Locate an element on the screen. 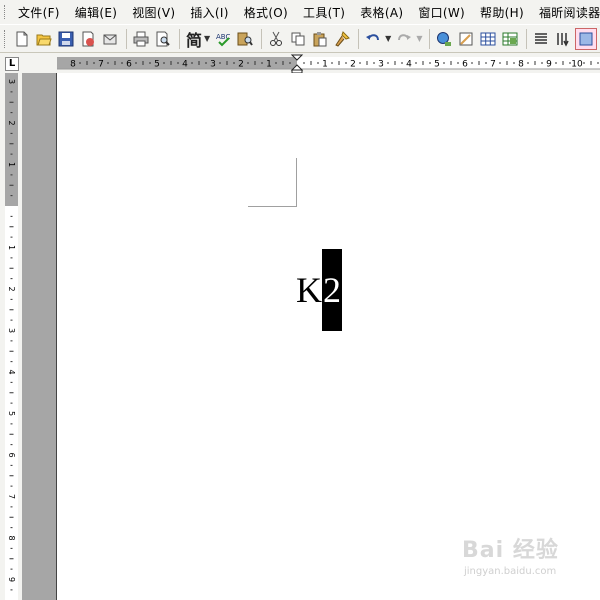 The height and width of the screenshot is (600, 600). simplified-chinese-button: 简 is located at coordinates (194, 39).